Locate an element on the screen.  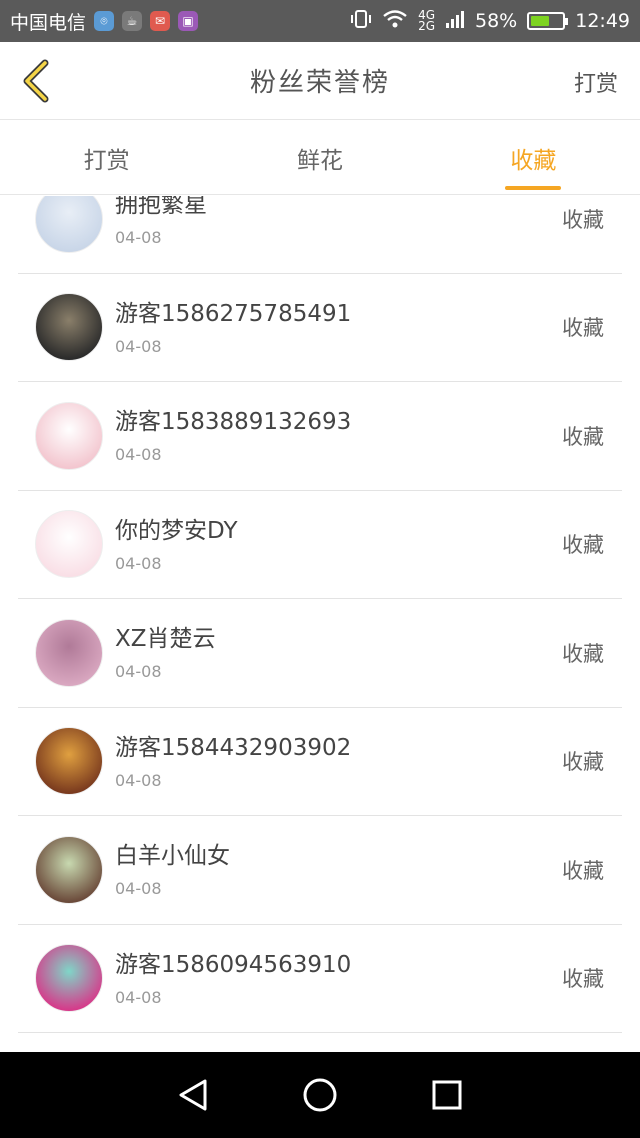
tab-label: 鲜花 is located at coordinates (319, 160).